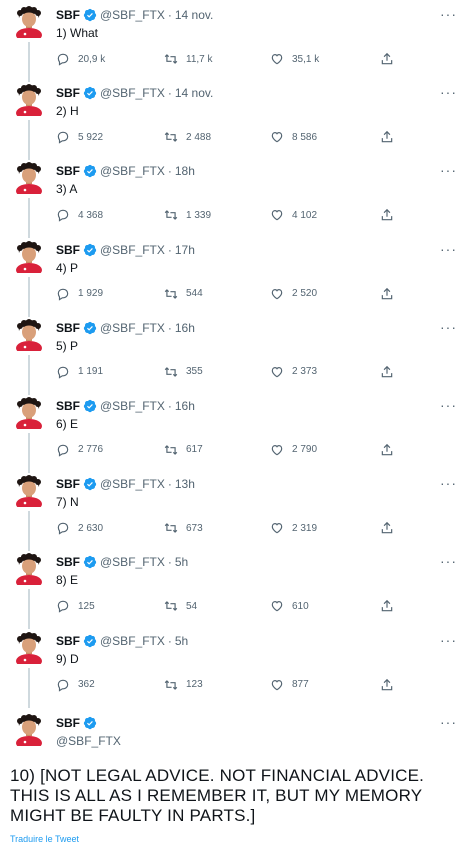 Image resolution: width=471 pixels, height=853 pixels. I want to click on retweet-button: 11,7 k, so click(188, 59).